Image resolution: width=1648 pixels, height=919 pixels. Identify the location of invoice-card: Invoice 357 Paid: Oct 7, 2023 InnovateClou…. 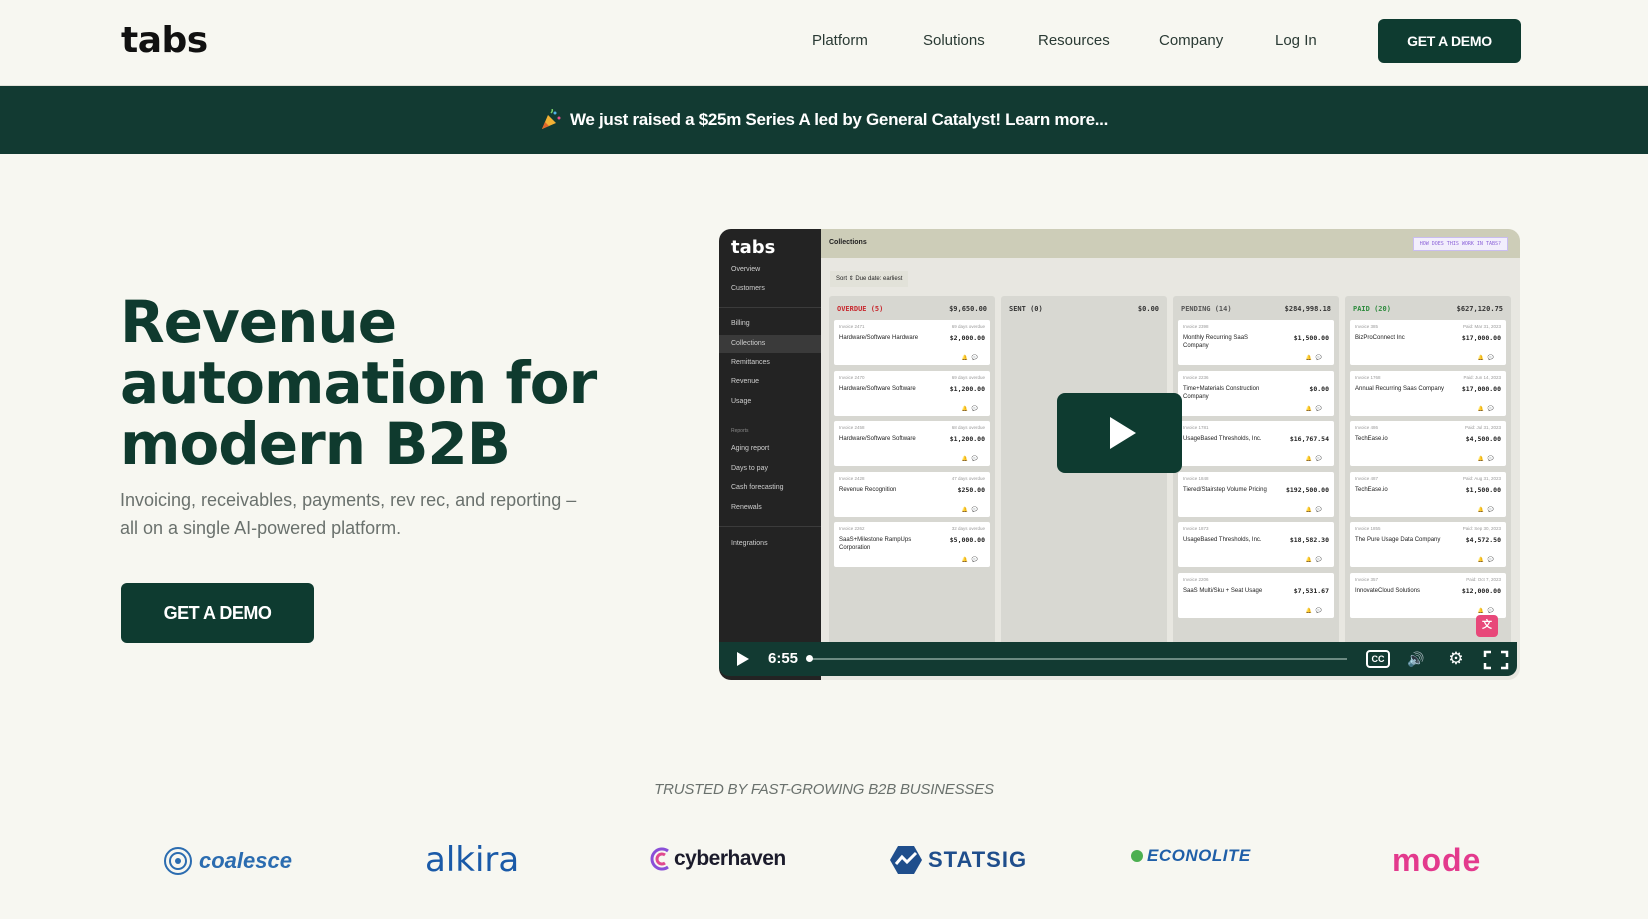
(1428, 595).